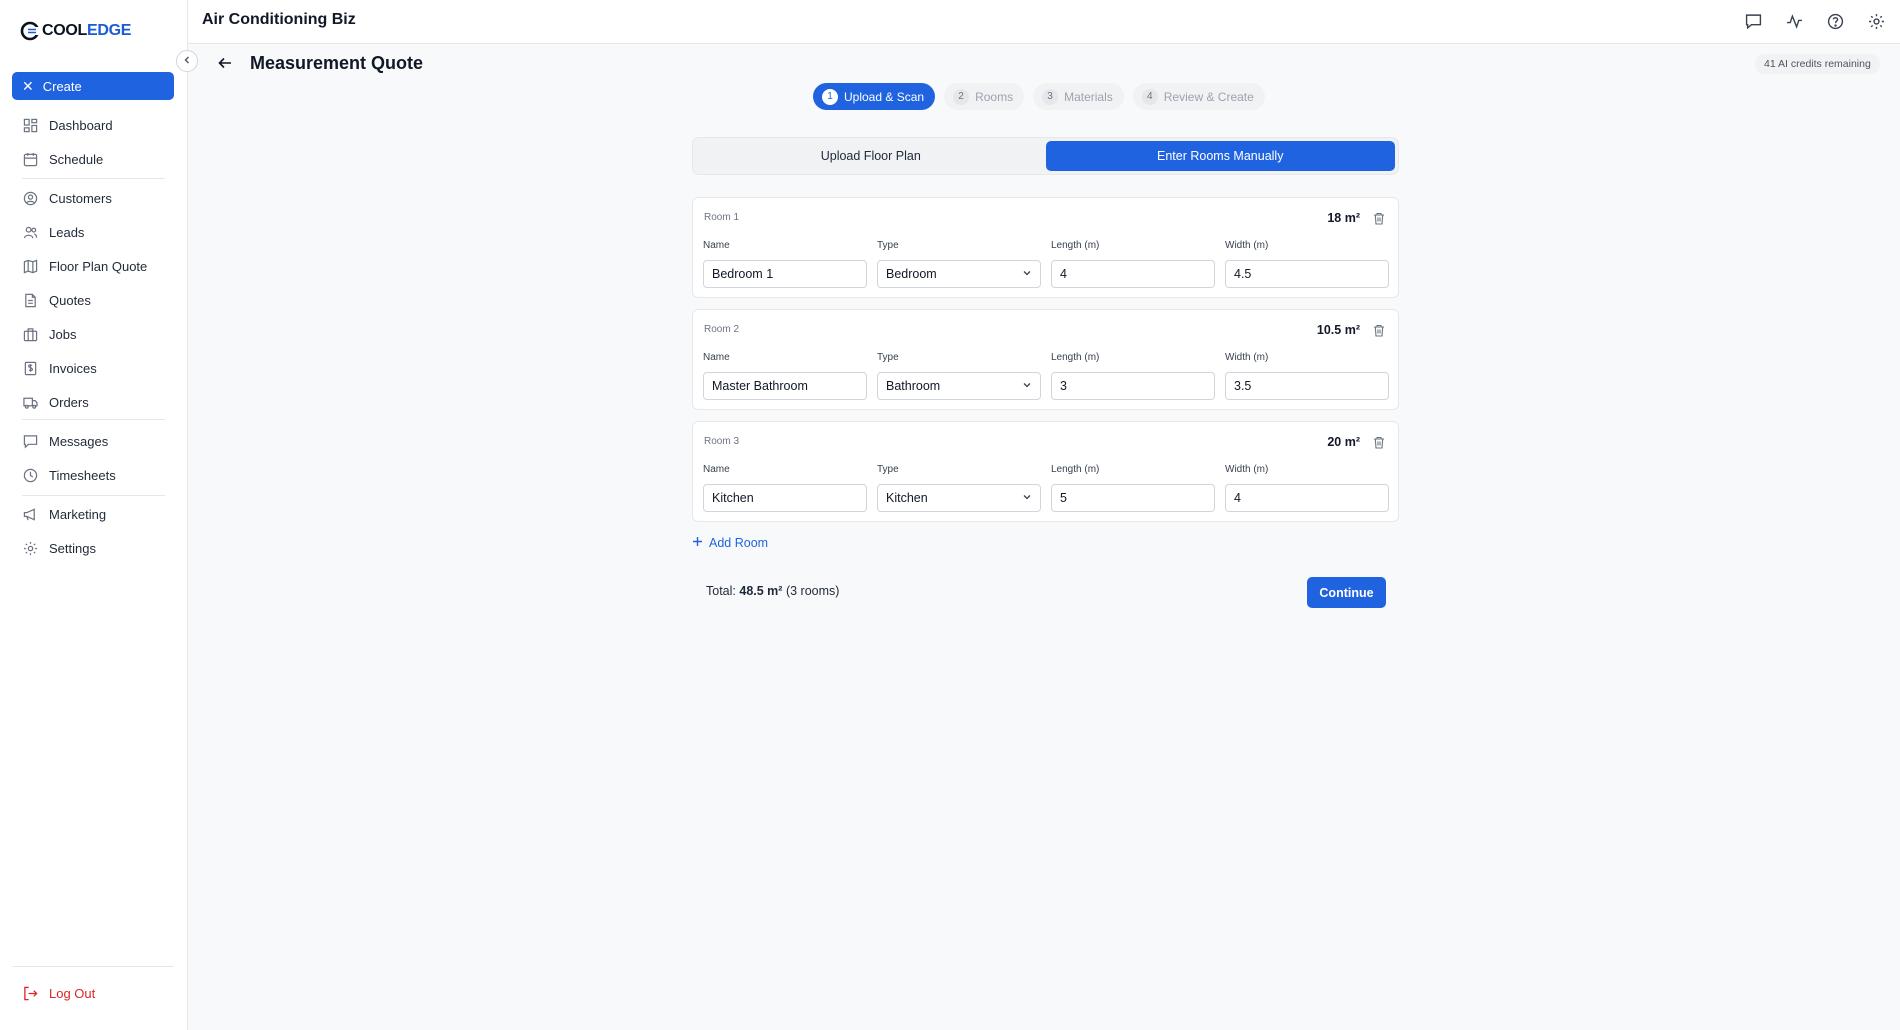 The height and width of the screenshot is (1030, 1900). Describe the element at coordinates (761, 591) in the screenshot. I see `total-area: 48.5 m²` at that location.